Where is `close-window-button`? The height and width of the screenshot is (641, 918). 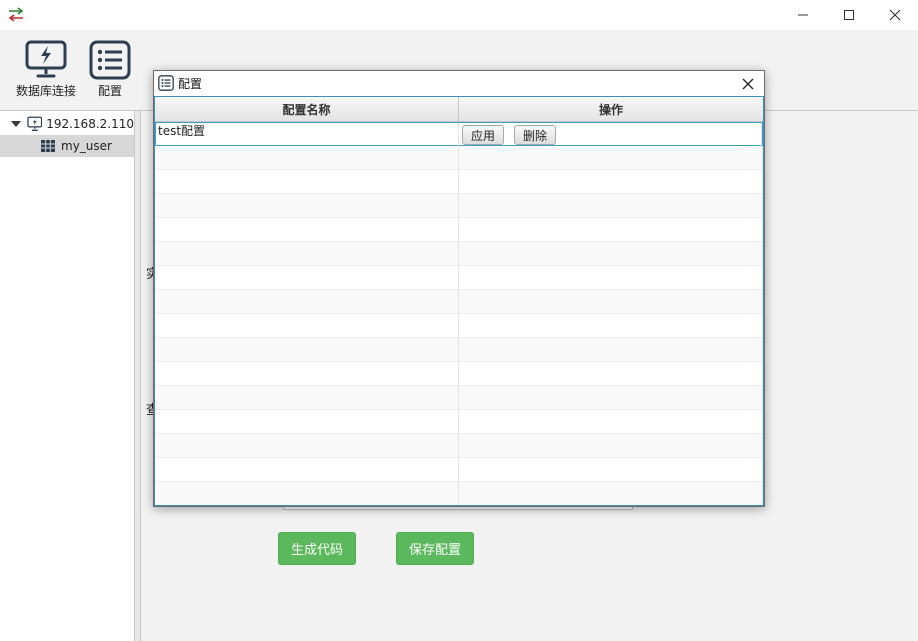
close-window-button is located at coordinates (895, 15).